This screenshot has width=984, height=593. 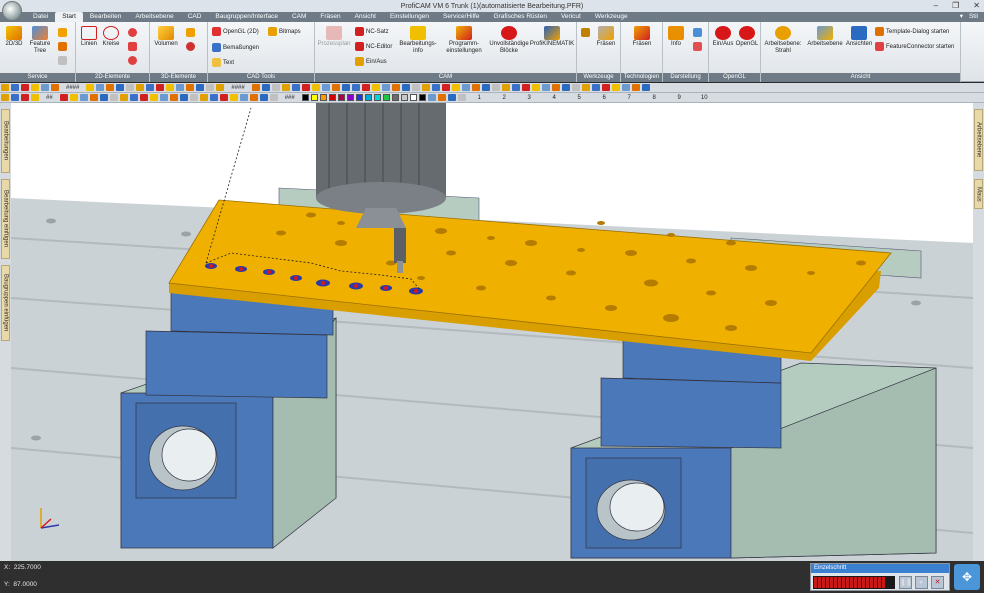 What do you see at coordinates (166, 37) in the screenshot?
I see `volumen-button: Volumen` at bounding box center [166, 37].